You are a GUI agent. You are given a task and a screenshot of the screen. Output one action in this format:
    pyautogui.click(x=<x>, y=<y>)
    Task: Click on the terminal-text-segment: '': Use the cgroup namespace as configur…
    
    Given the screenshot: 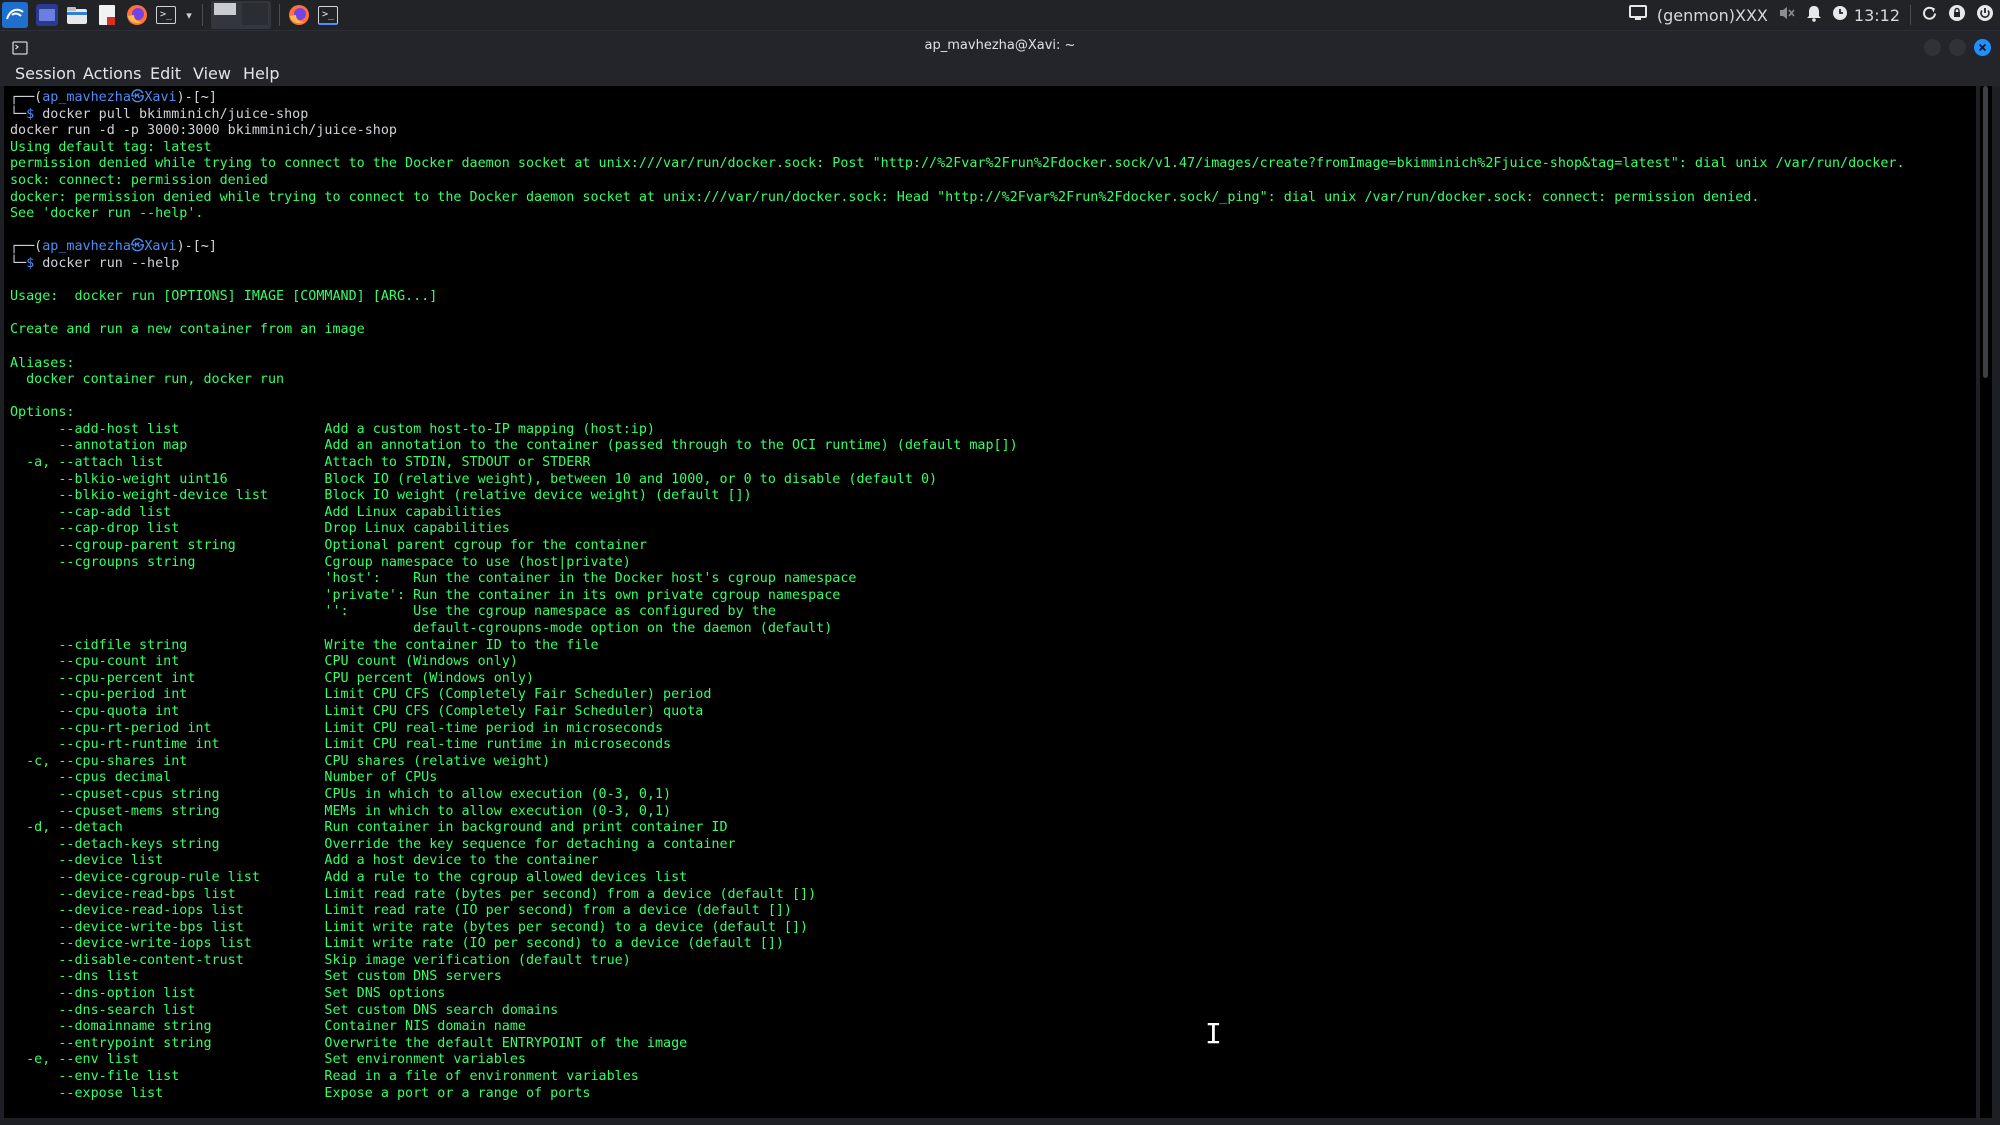 What is the action you would take?
    pyautogui.click(x=393, y=612)
    